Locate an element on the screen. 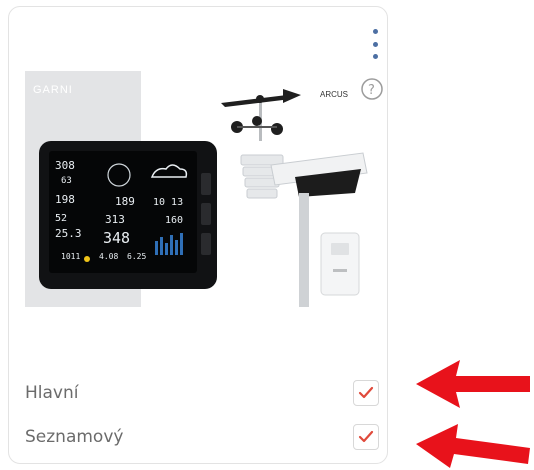 This screenshot has height=470, width=534. reading: 52 is located at coordinates (61, 218).